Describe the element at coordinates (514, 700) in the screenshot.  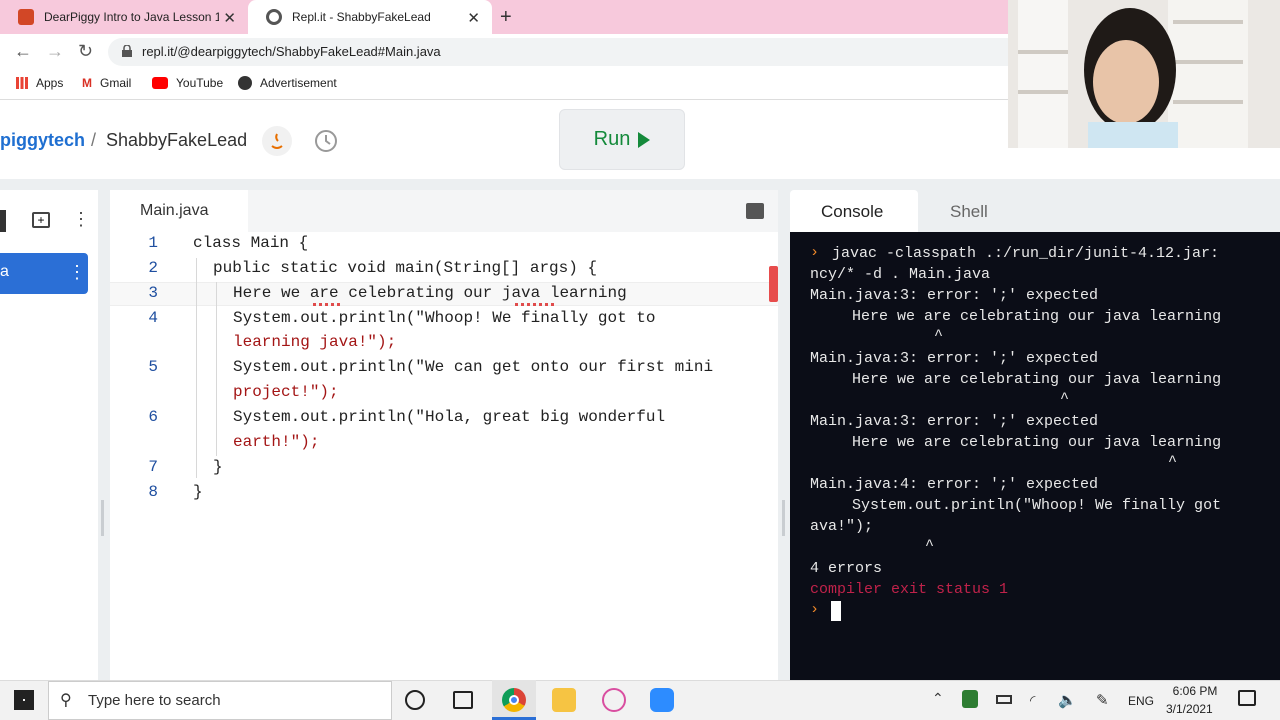
I see `chrome-taskbar-item` at that location.